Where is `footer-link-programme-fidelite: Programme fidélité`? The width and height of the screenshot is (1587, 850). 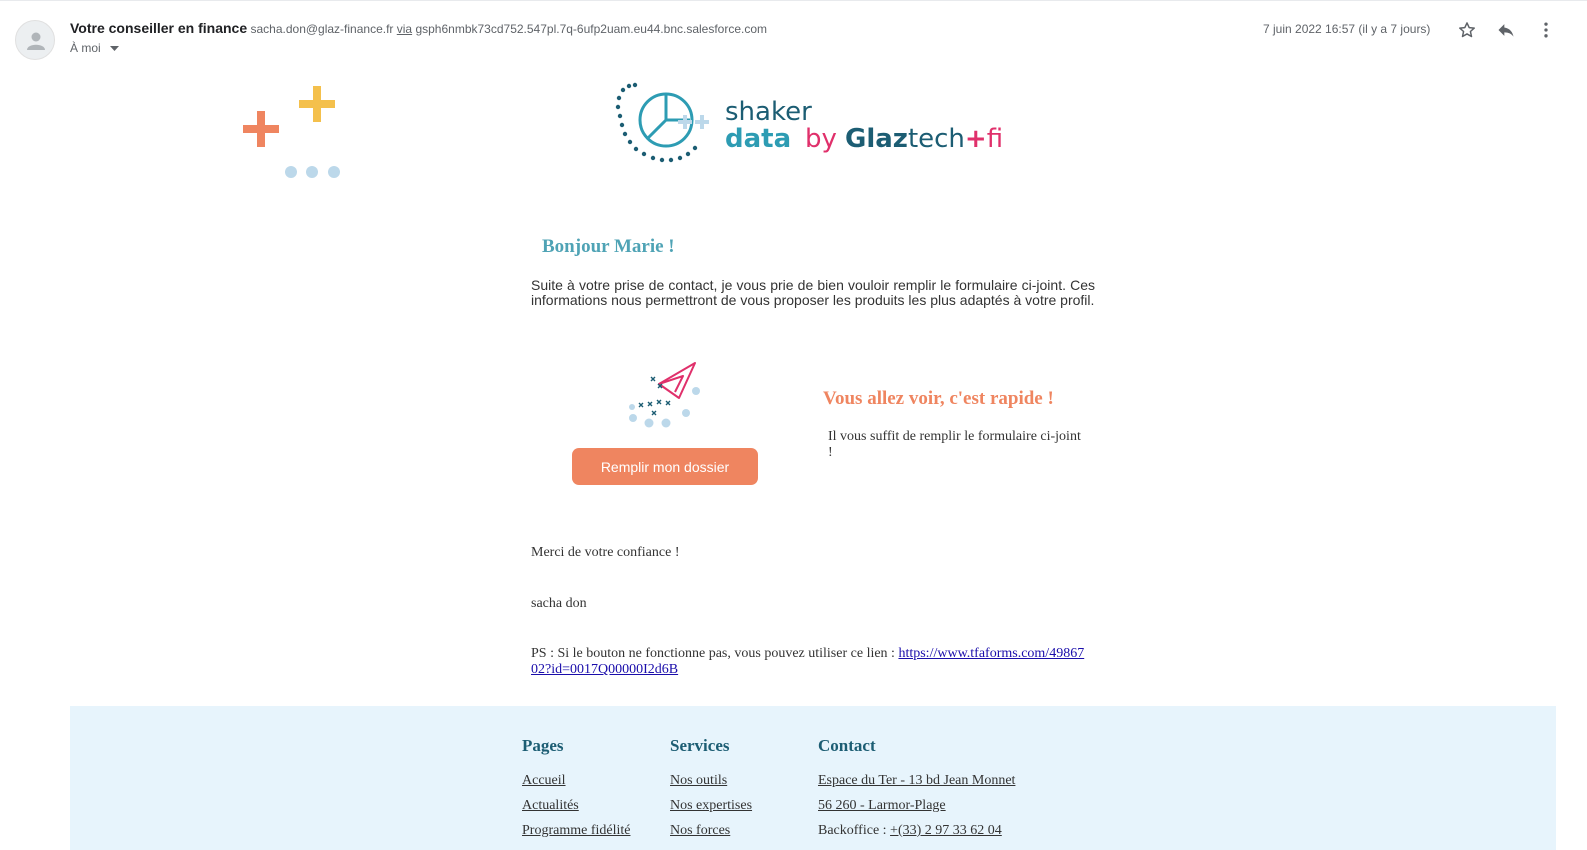
footer-link-programme-fidelite: Programme fidélité is located at coordinates (576, 831).